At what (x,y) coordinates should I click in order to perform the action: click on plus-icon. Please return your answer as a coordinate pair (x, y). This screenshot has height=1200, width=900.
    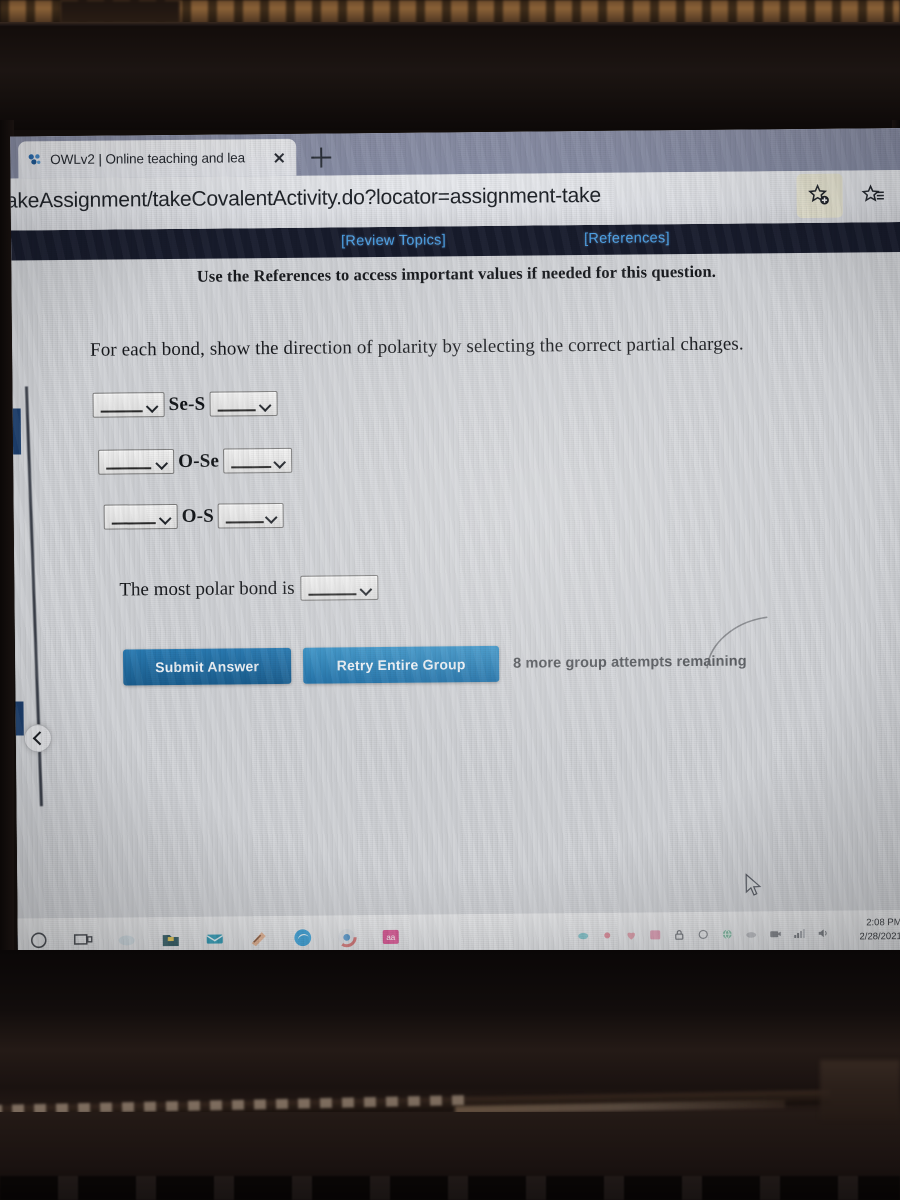
    Looking at the image, I should click on (321, 157).